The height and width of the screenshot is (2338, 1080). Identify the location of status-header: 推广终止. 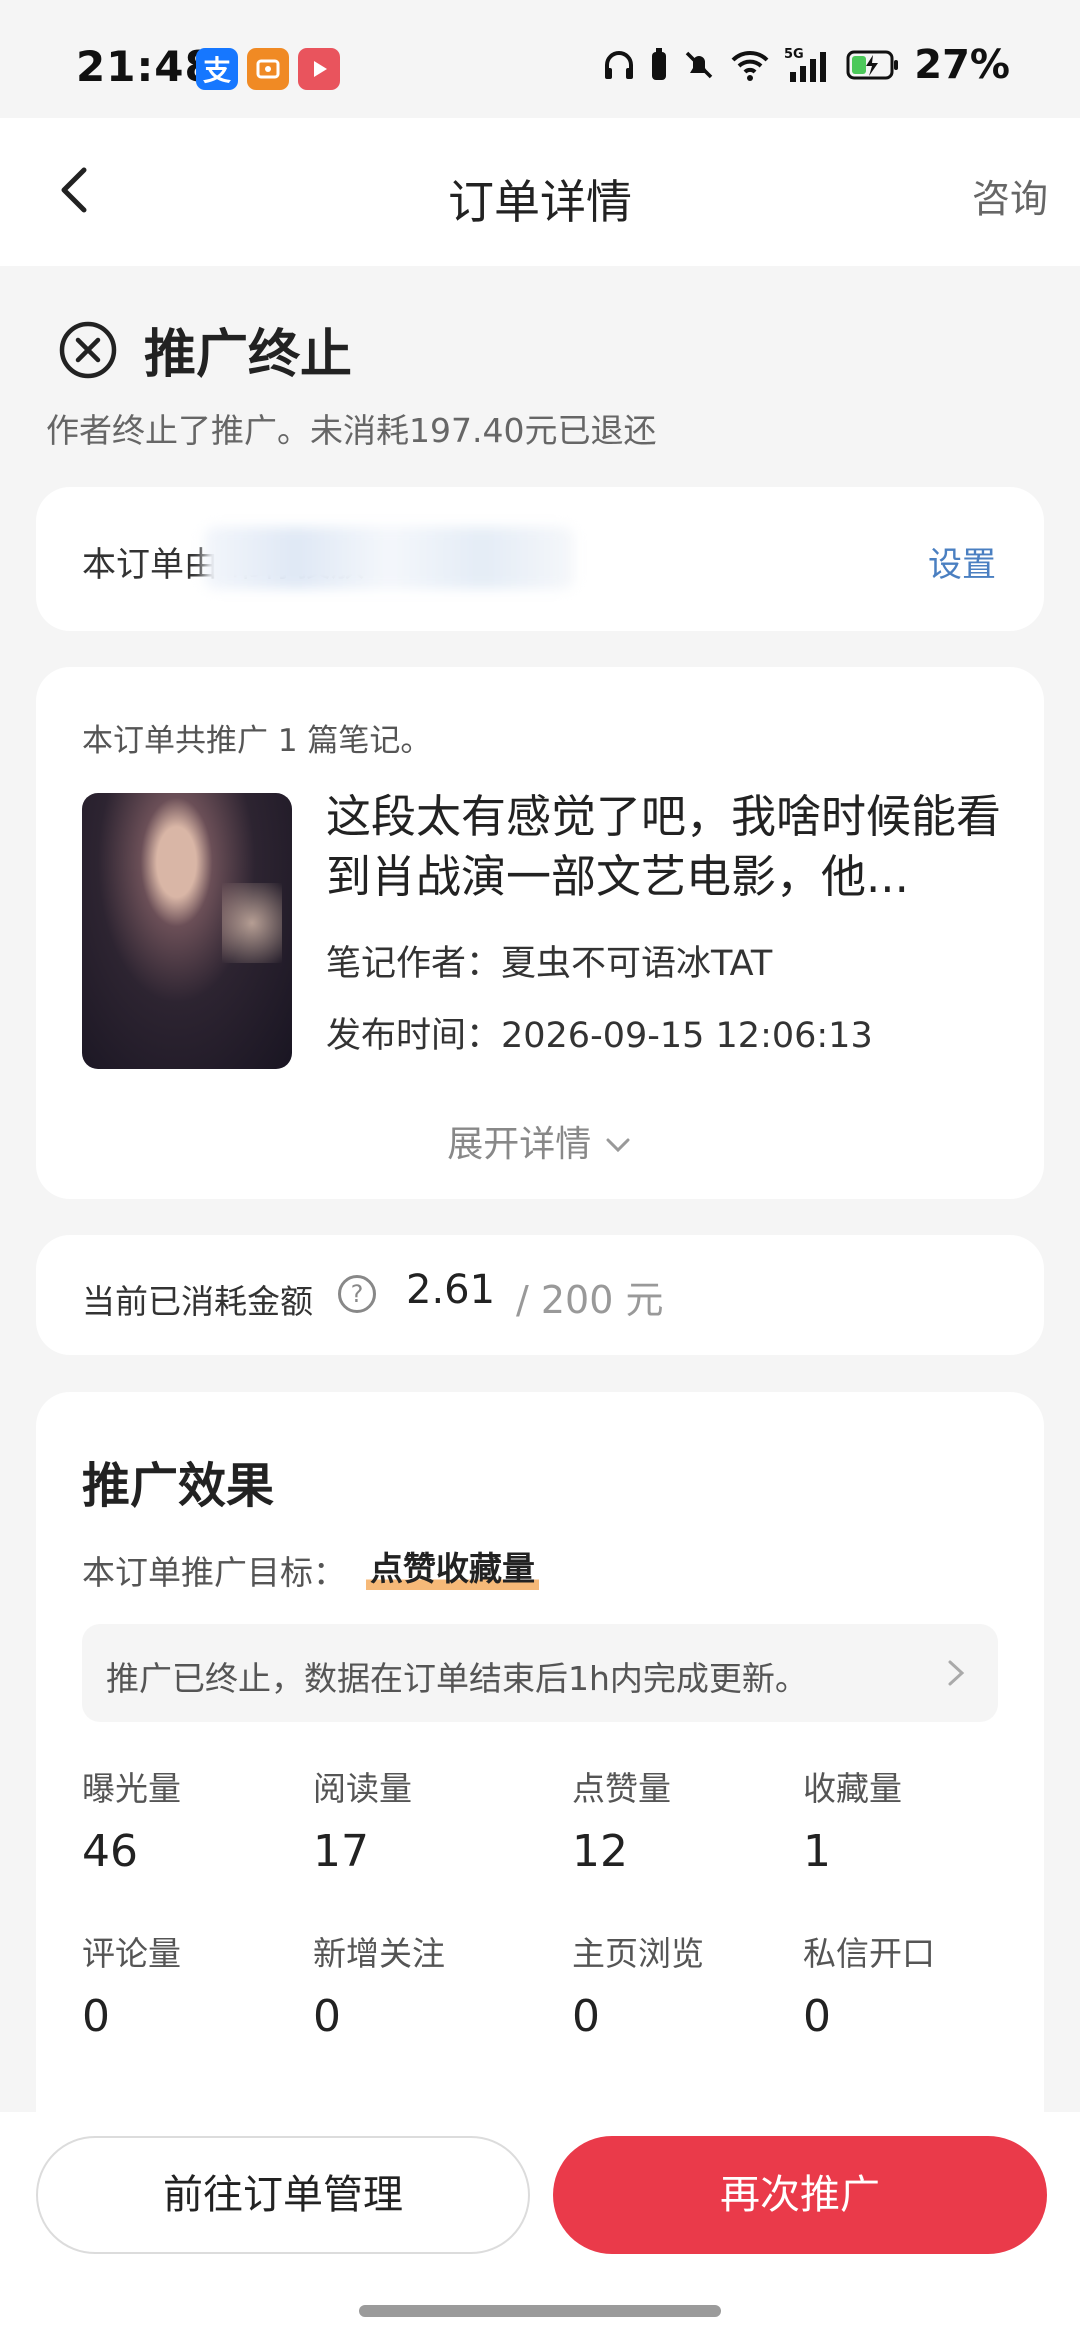
(205, 349).